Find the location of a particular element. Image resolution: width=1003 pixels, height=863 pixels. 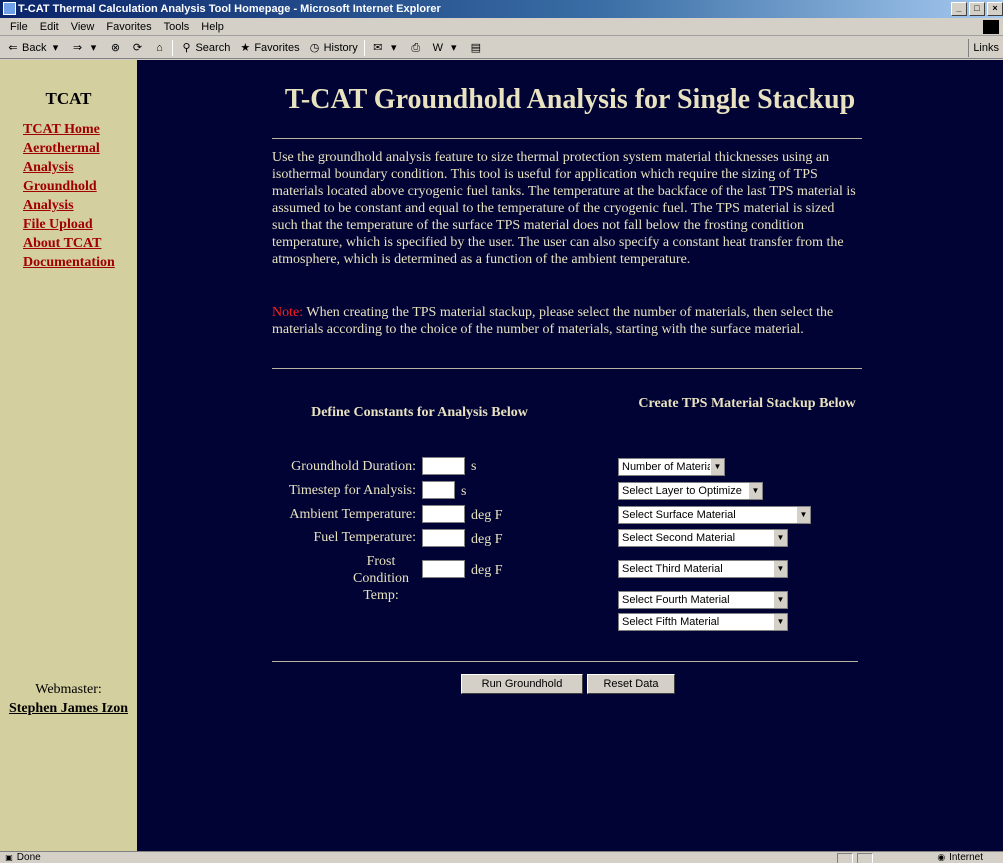

menu-tools: Tools is located at coordinates (177, 27).